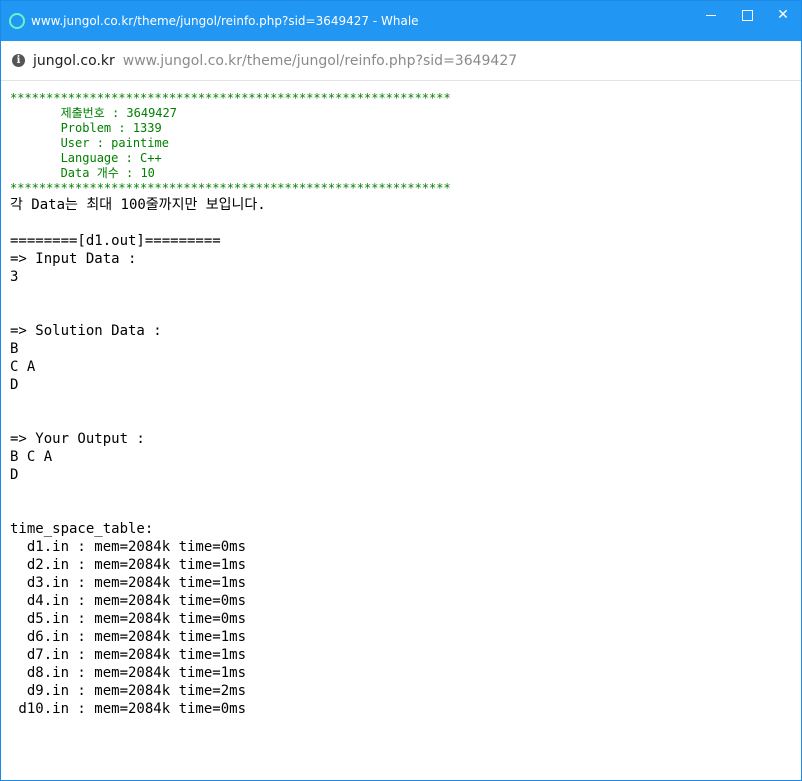 Image resolution: width=802 pixels, height=781 pixels. I want to click on table-row: d10.in : mem=2084k time=0ms, so click(128, 709).